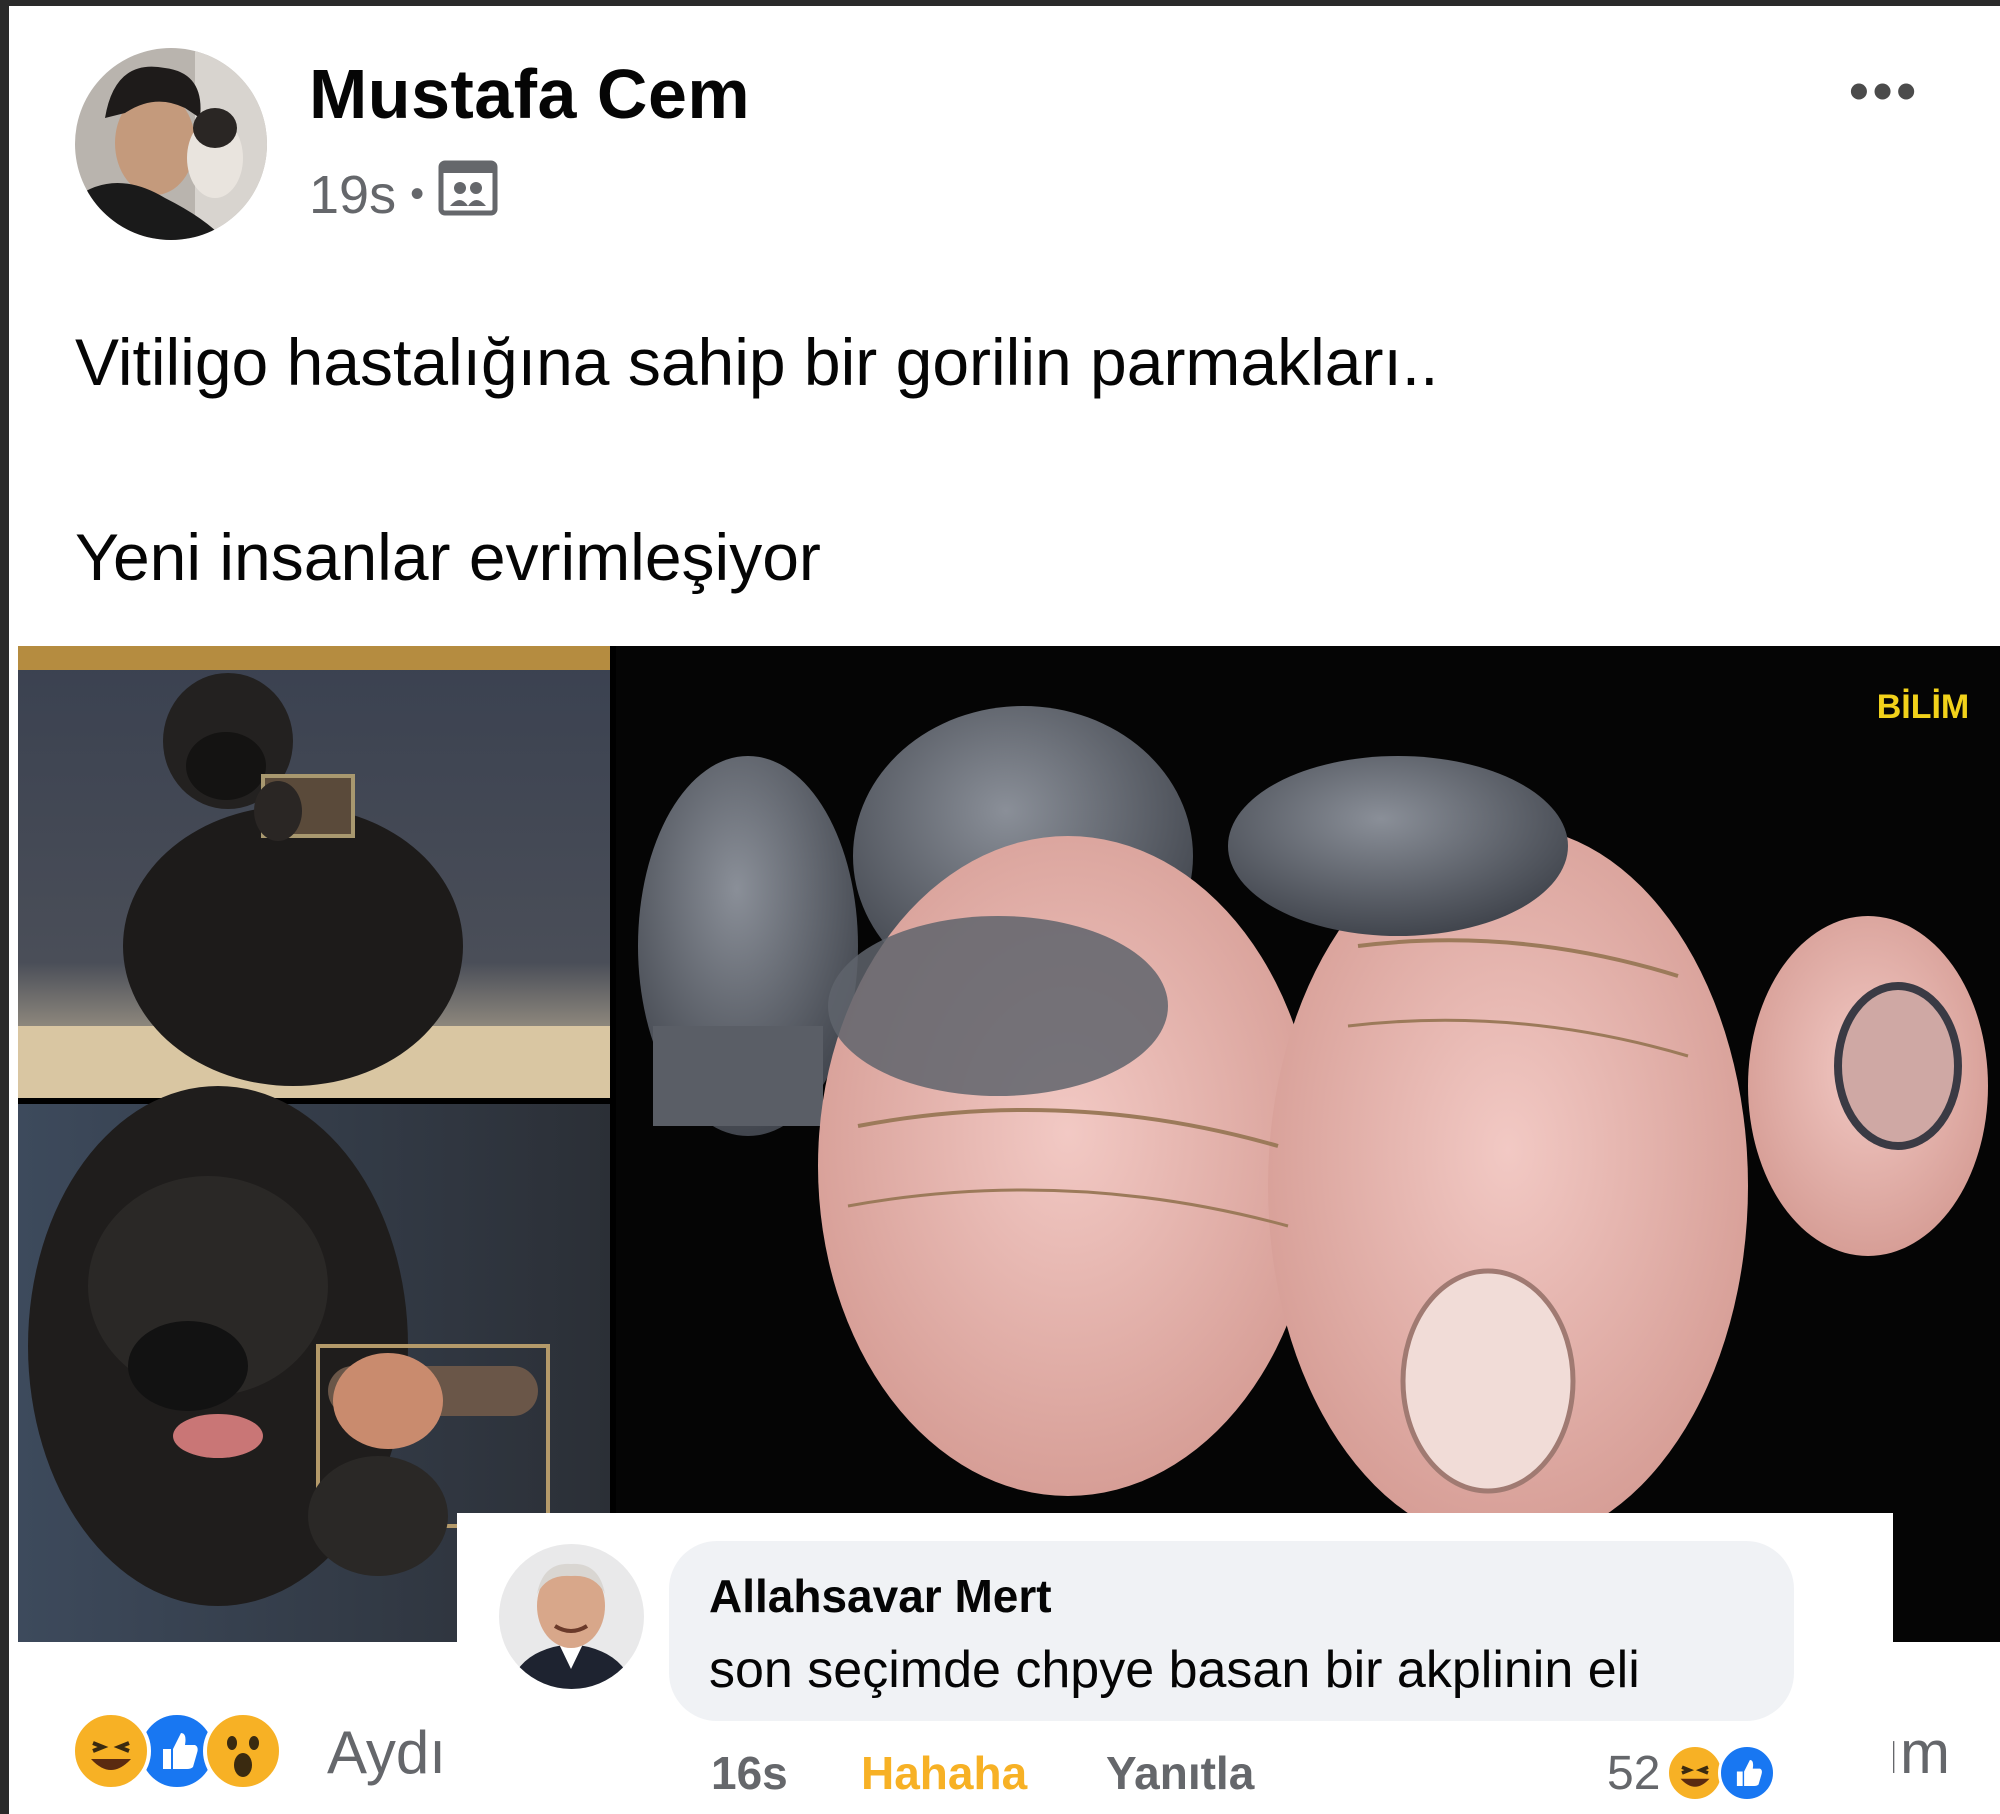 The width and height of the screenshot is (2000, 1814). Describe the element at coordinates (314, 872) in the screenshot. I see `gorilla-camera-photo` at that location.